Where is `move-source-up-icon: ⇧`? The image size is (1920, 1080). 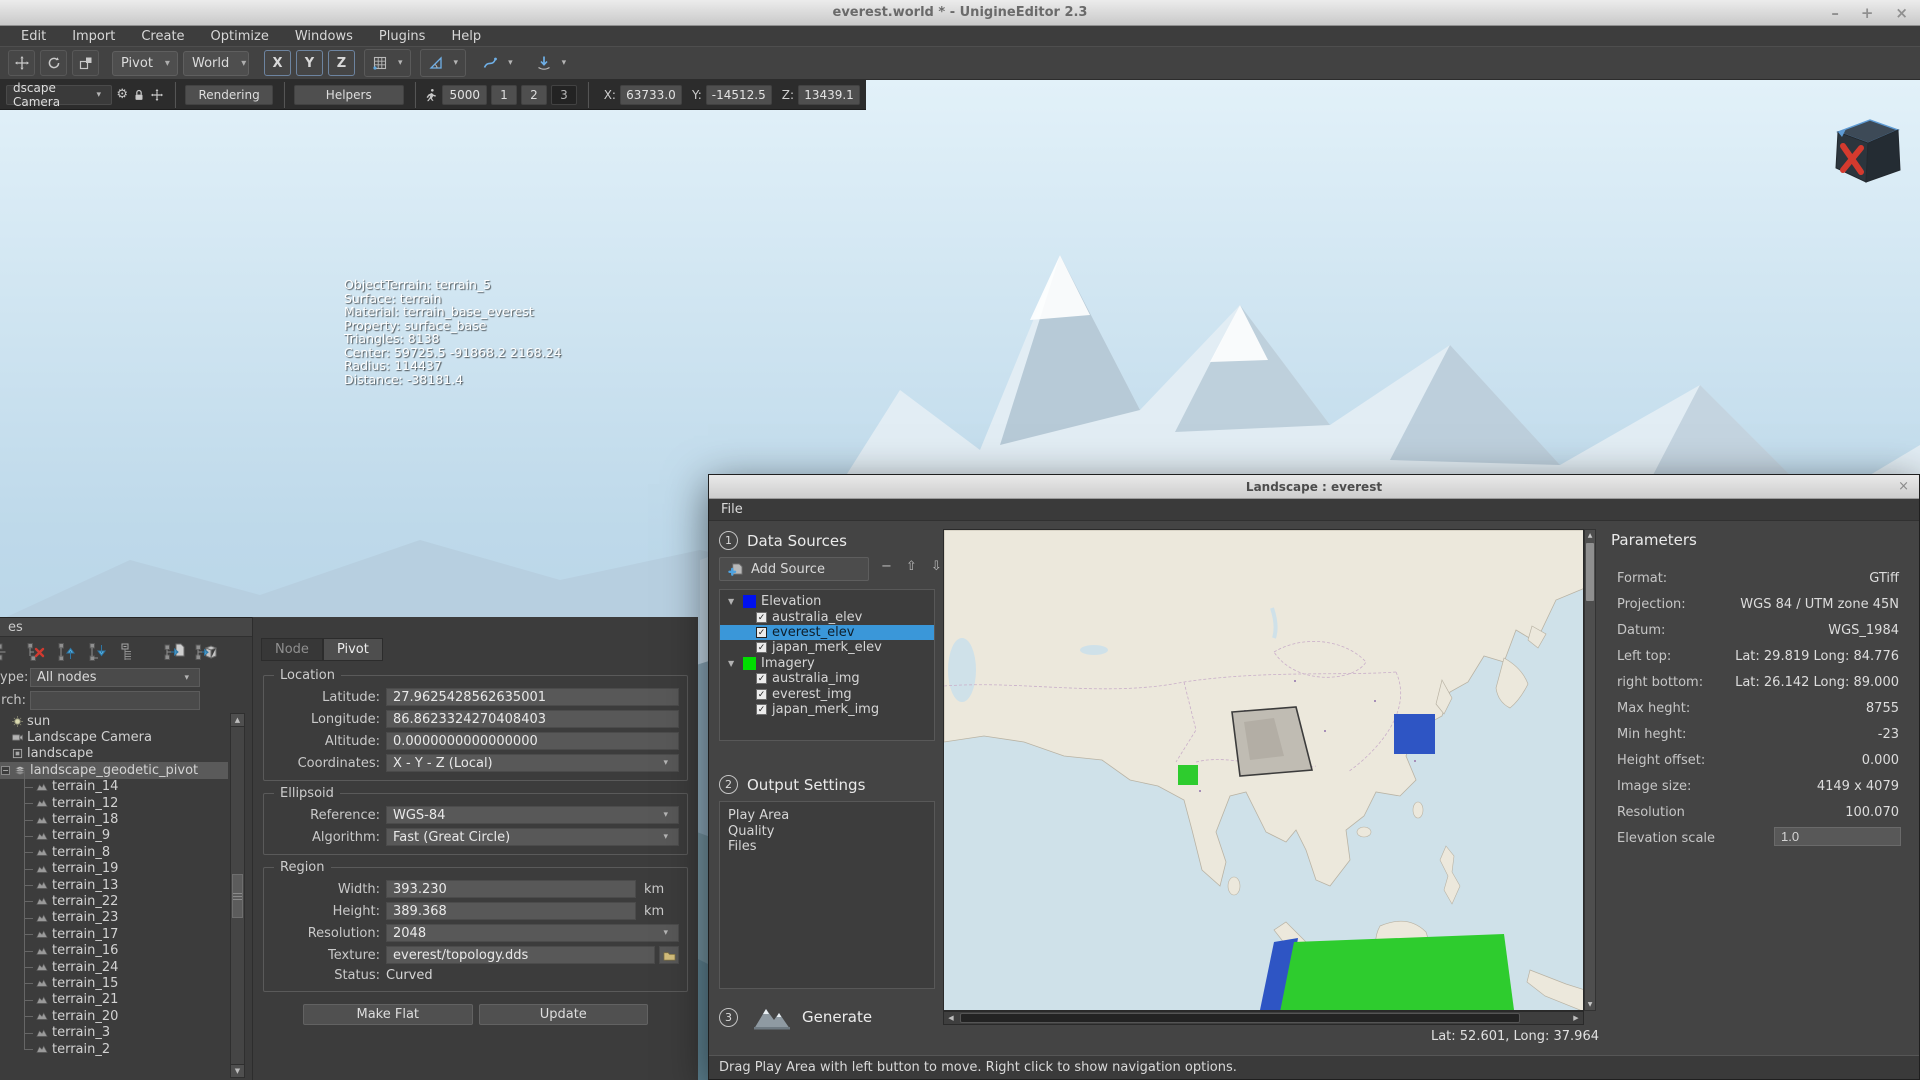
move-source-up-icon: ⇧ is located at coordinates (911, 566).